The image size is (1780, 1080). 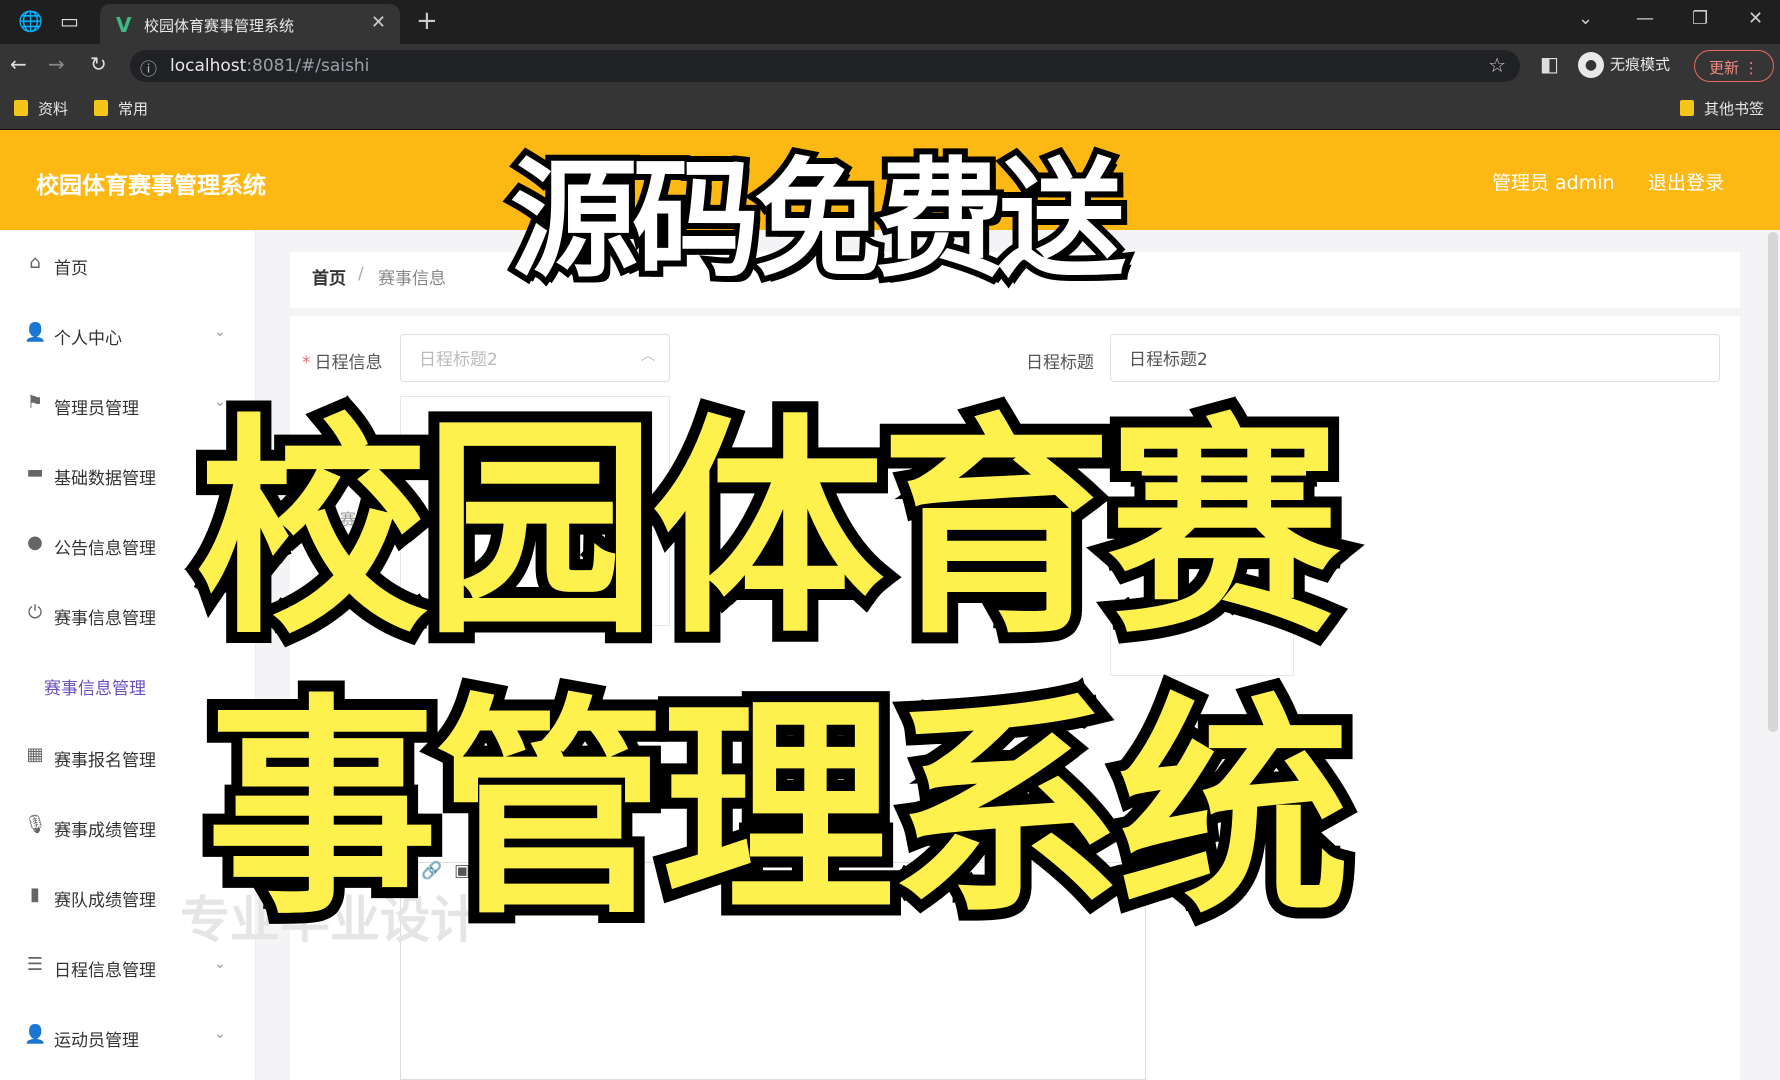 What do you see at coordinates (269, 66) in the screenshot?
I see `url-text: localhost:8081/#/saishi` at bounding box center [269, 66].